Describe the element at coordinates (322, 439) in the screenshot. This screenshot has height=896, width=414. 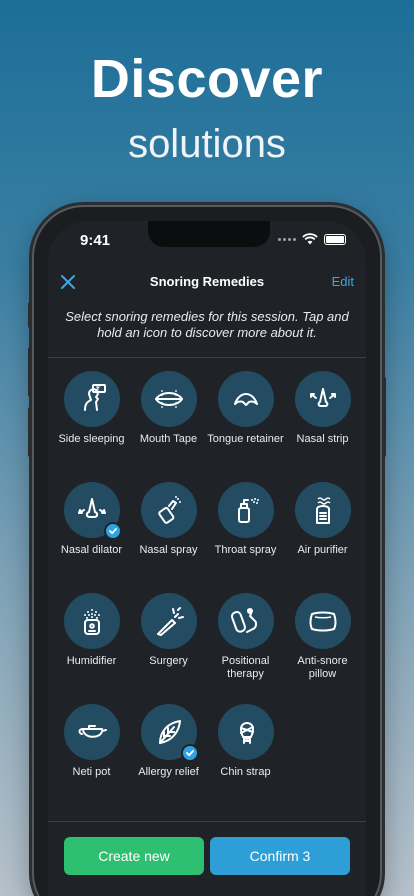
I see `remedy-label: Nasal strip` at that location.